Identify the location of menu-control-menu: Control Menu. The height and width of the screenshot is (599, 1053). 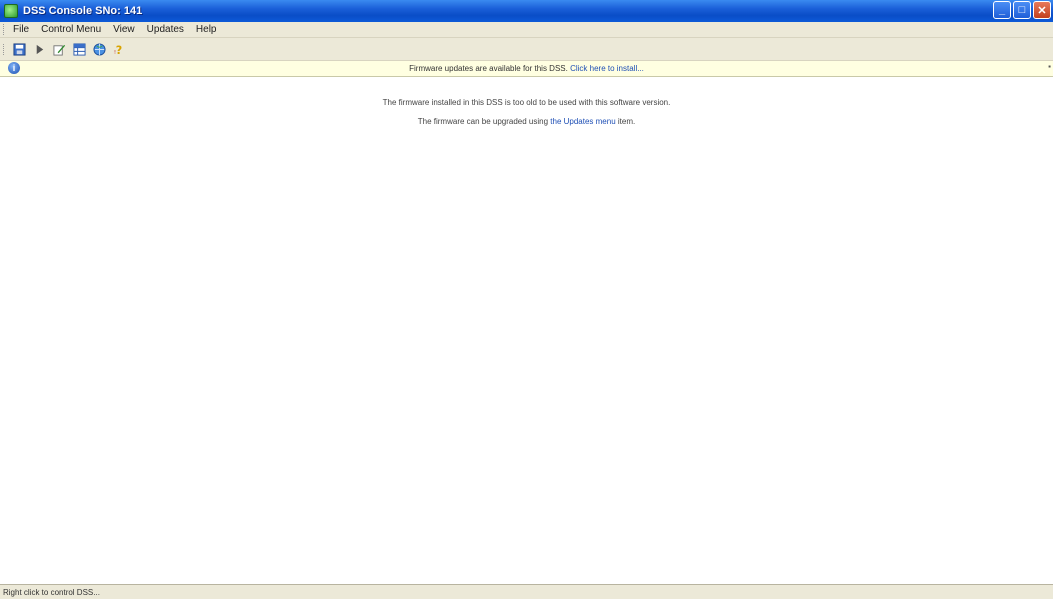
(71, 29).